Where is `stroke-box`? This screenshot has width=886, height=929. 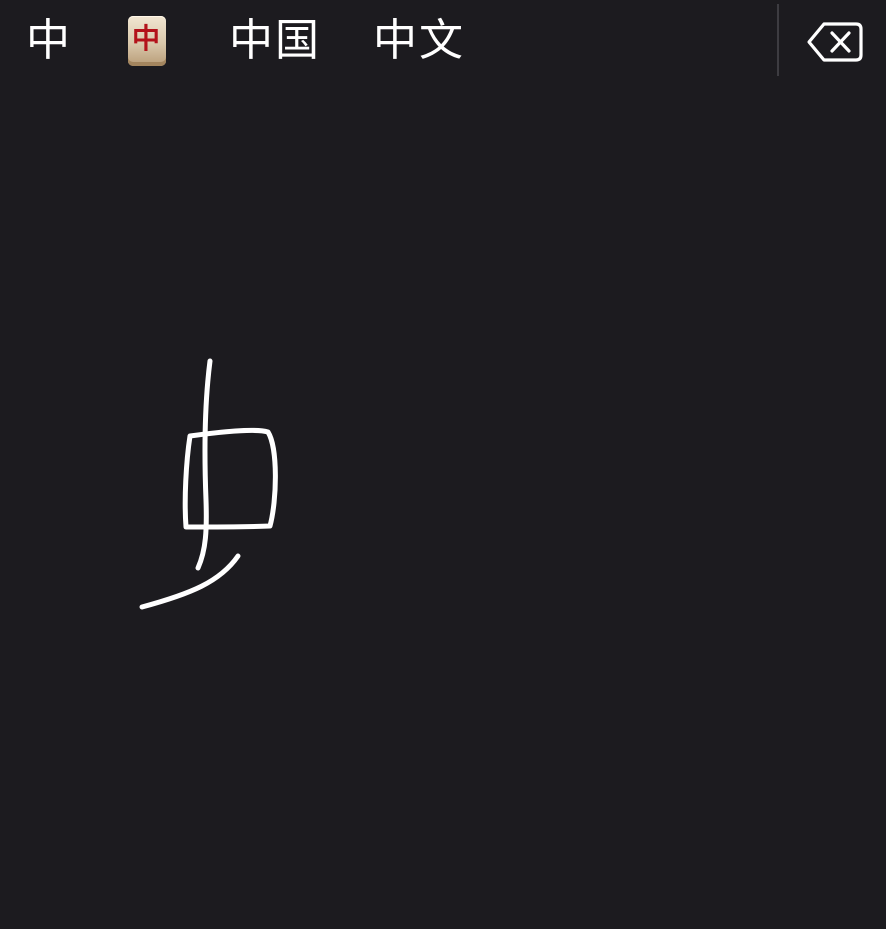 stroke-box is located at coordinates (230, 478).